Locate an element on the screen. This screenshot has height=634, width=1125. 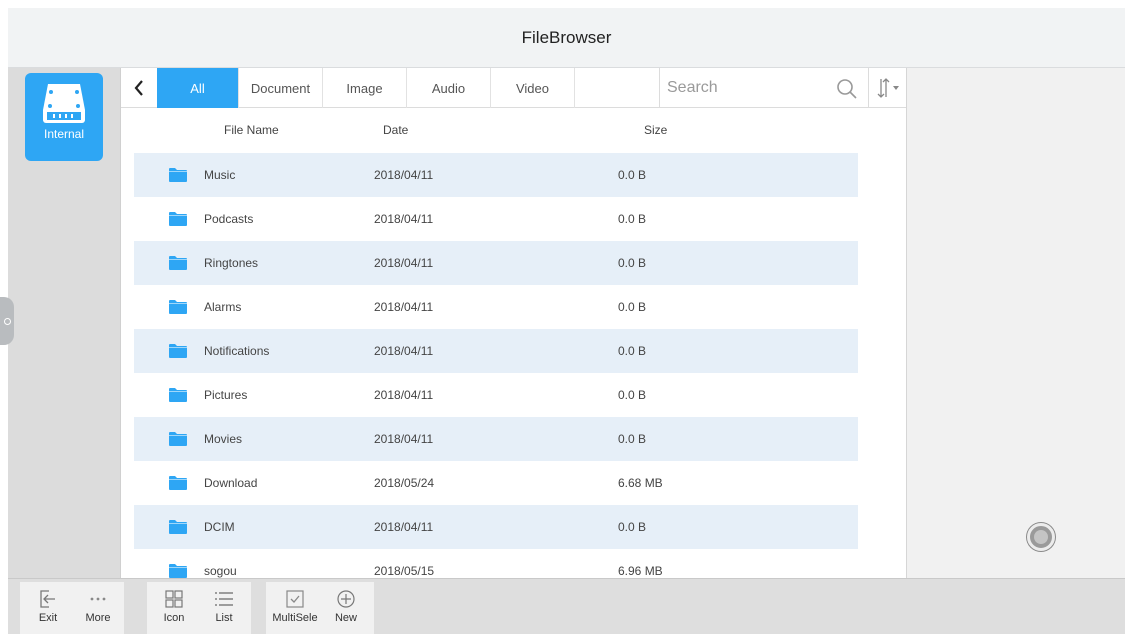
tab-audio-label: Audio is located at coordinates (448, 88).